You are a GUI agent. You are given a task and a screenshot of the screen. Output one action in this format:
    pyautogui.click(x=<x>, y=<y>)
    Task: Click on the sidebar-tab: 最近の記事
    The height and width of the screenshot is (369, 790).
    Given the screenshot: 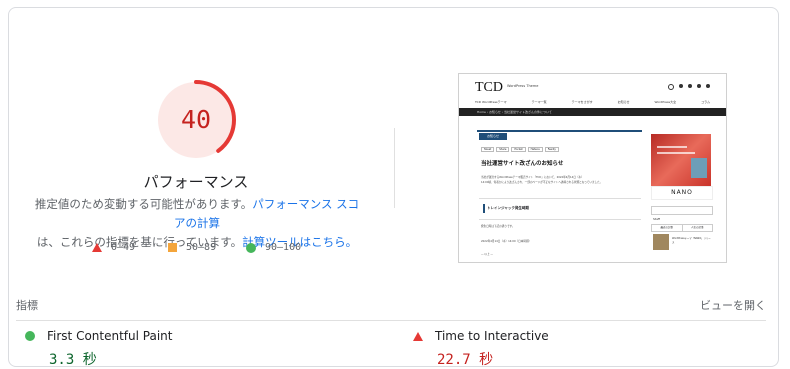 What is the action you would take?
    pyautogui.click(x=666, y=227)
    